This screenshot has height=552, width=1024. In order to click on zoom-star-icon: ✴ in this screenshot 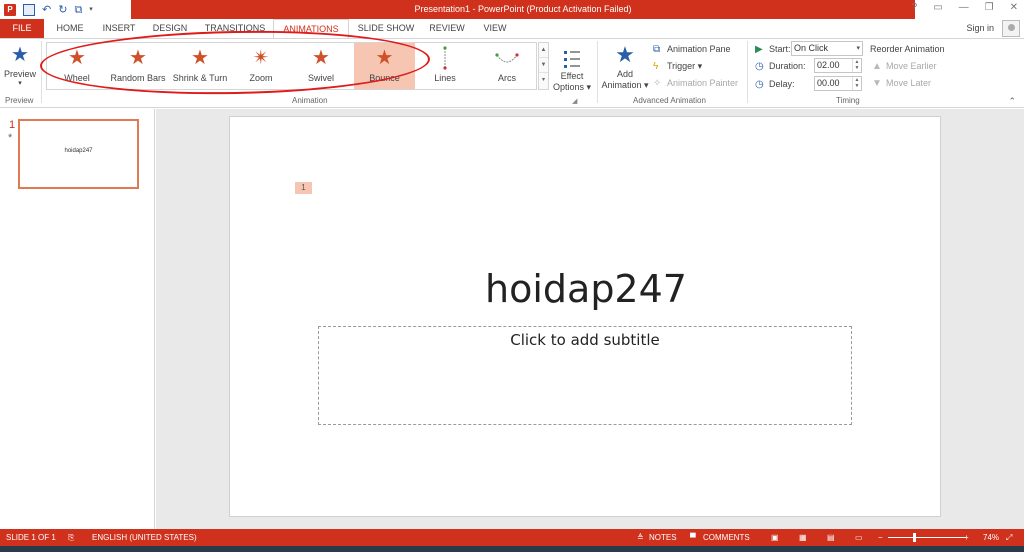, I will do `click(261, 58)`.